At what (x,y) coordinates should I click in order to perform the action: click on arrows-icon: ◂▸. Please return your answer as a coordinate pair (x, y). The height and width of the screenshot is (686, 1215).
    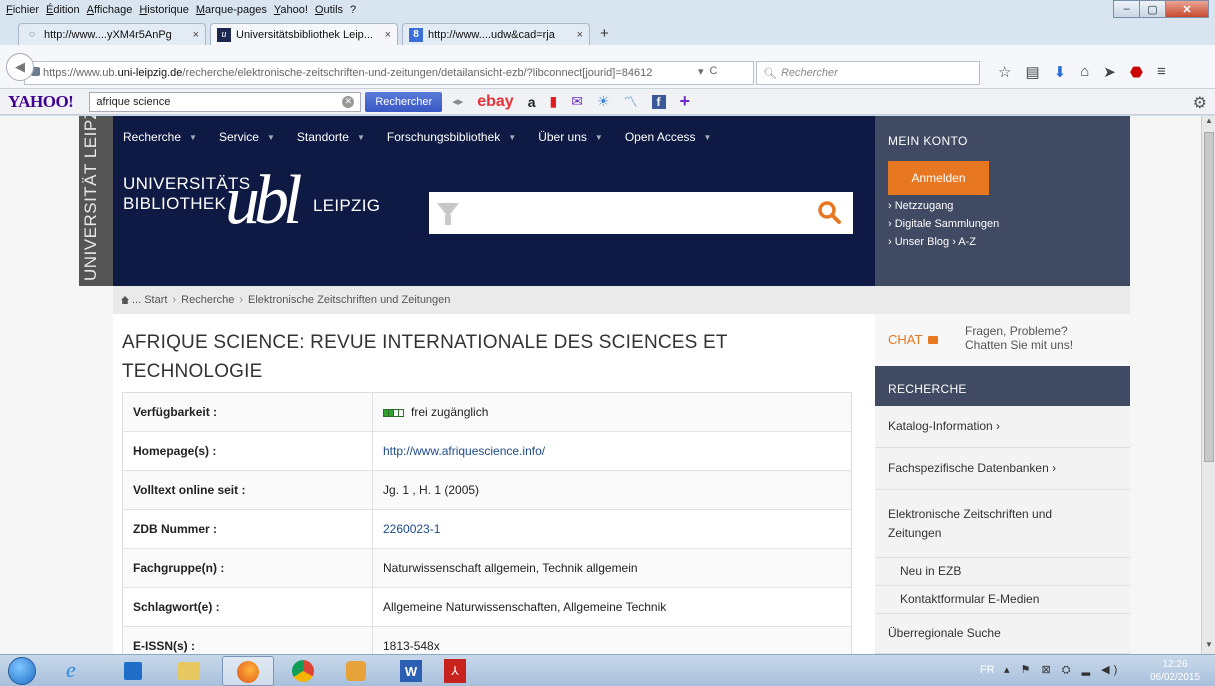
    Looking at the image, I should click on (457, 101).